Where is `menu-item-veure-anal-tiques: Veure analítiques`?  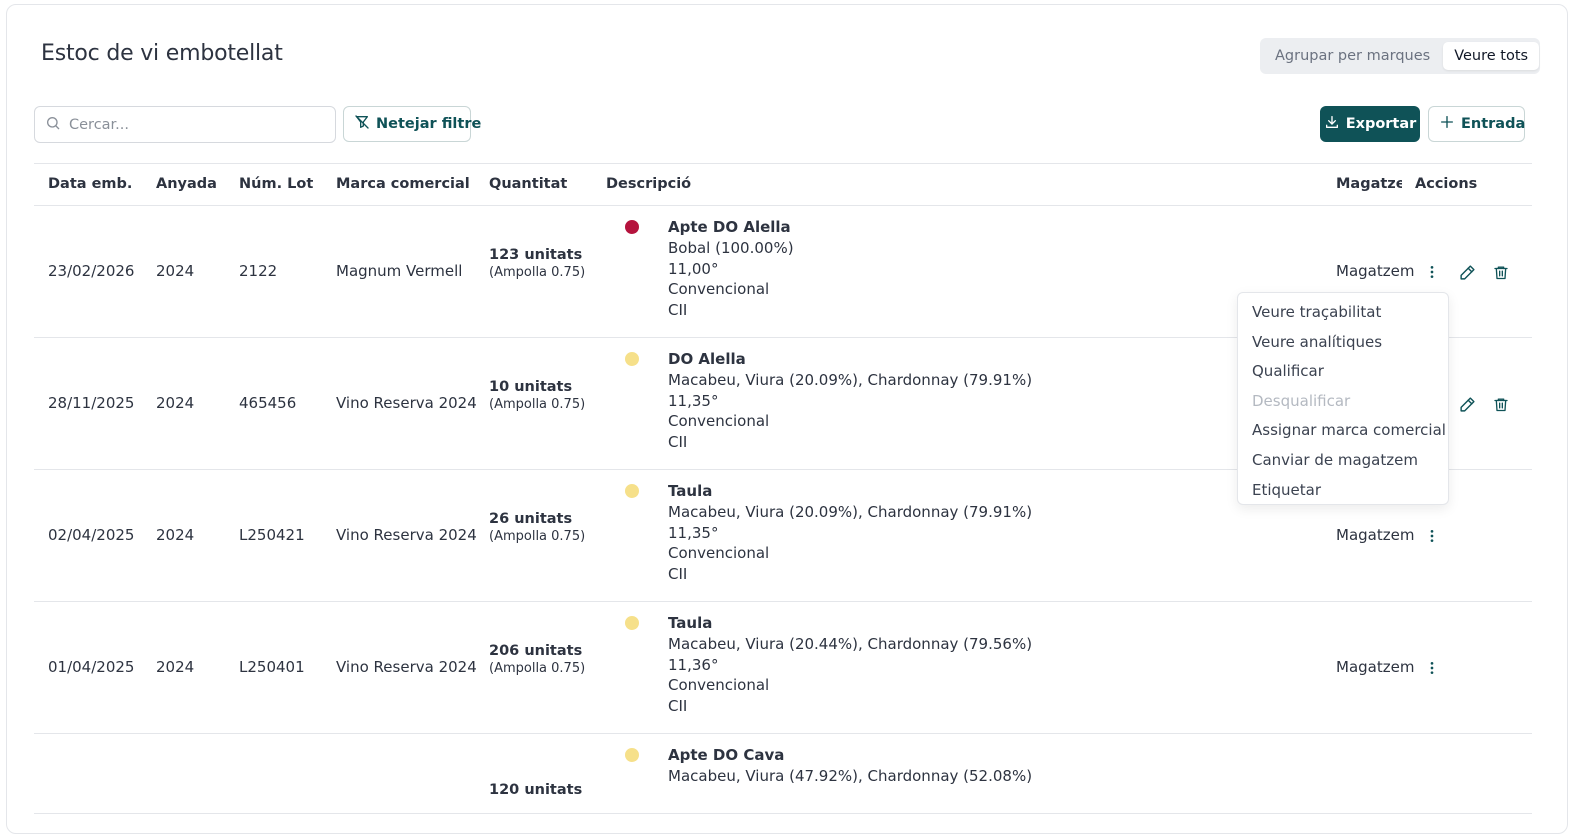 menu-item-veure-anal-tiques: Veure analítiques is located at coordinates (1343, 343).